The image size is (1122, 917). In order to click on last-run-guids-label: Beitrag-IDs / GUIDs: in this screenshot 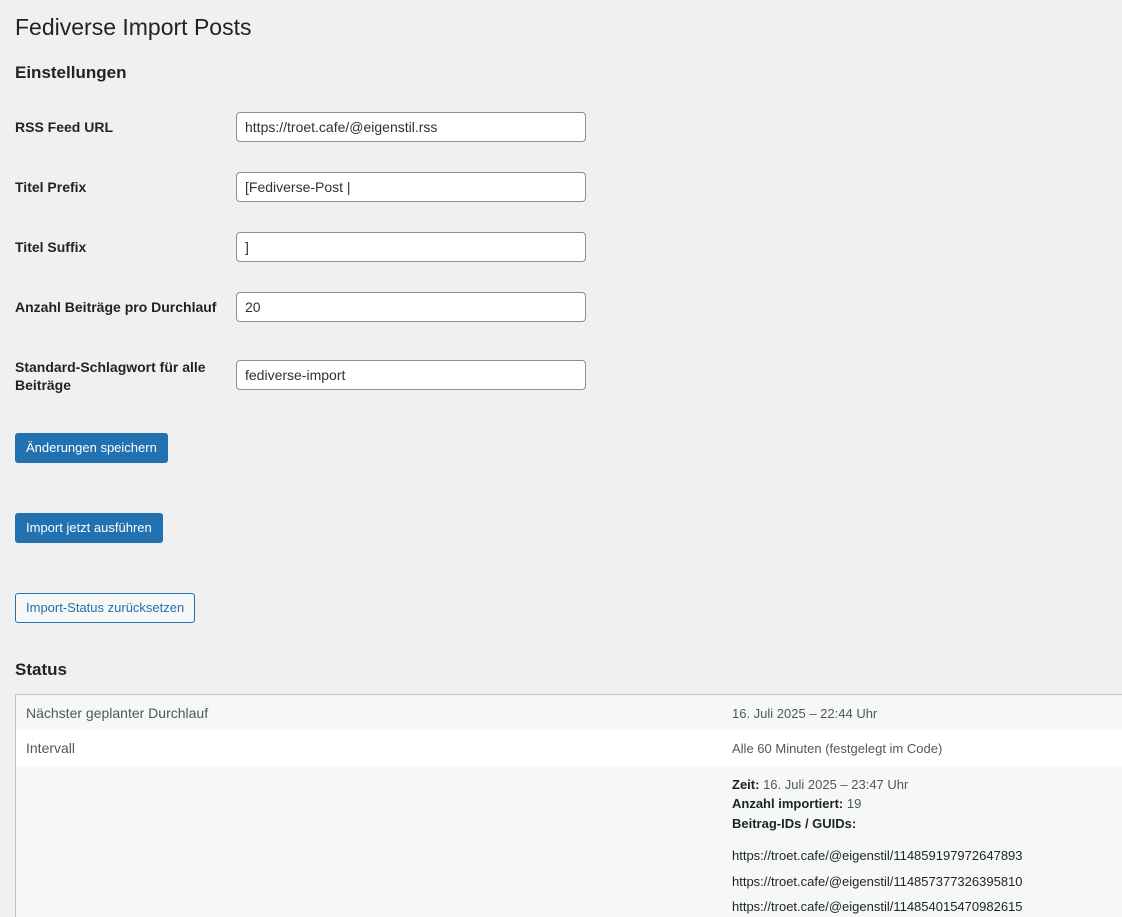, I will do `click(794, 823)`.